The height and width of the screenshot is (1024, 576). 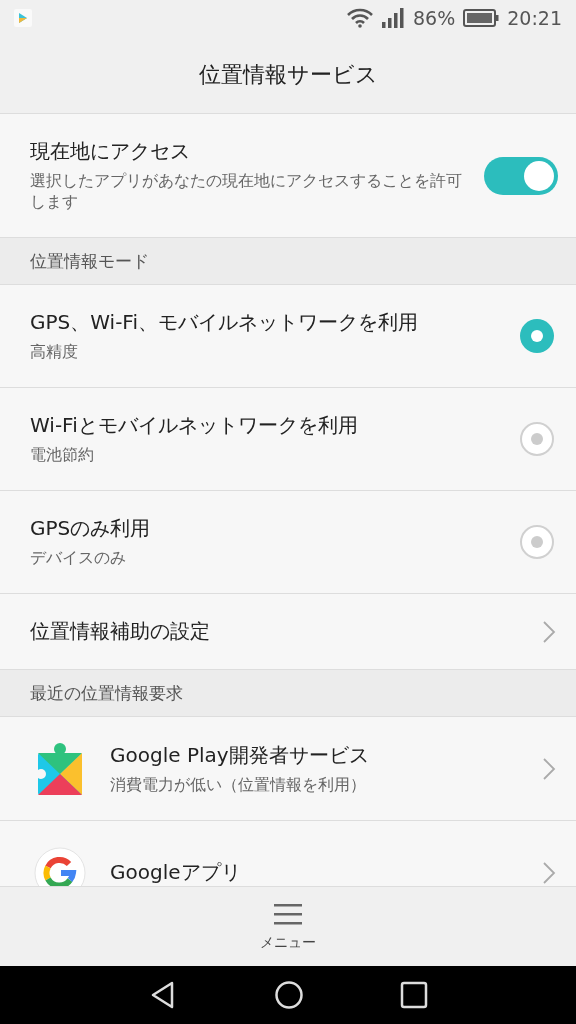 What do you see at coordinates (414, 995) in the screenshot?
I see `recents-icon` at bounding box center [414, 995].